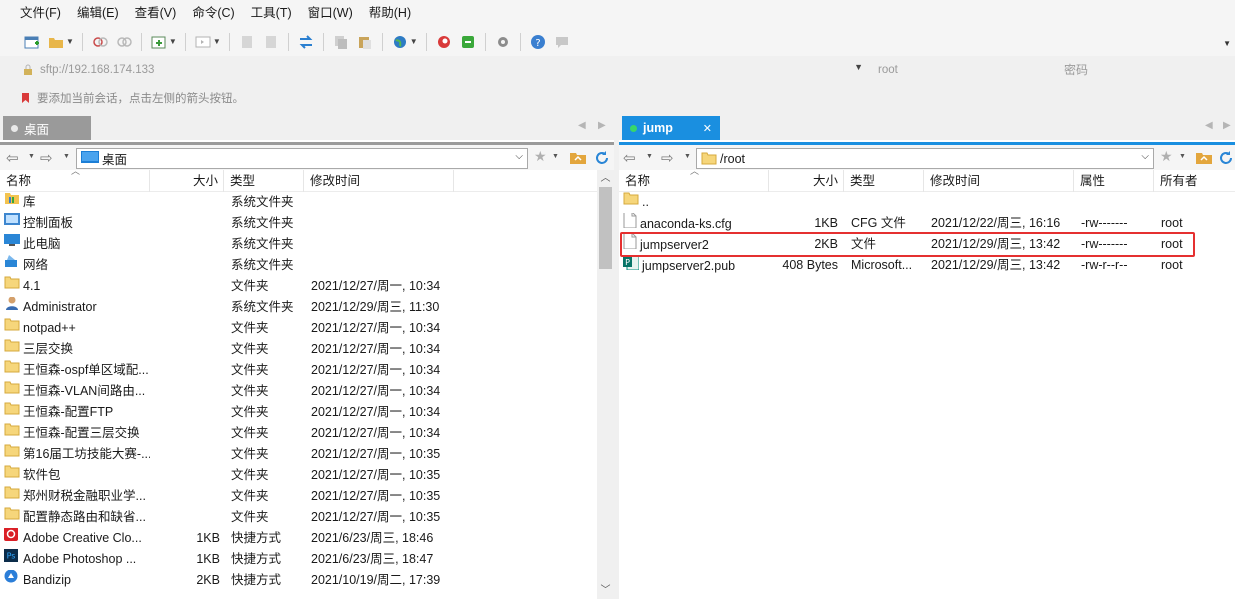 This screenshot has width=1235, height=599. Describe the element at coordinates (307, 517) in the screenshot. I see `table-row: 配置静态路由和缺省... 文件夹 2021/12/27/周一, 10:35` at that location.